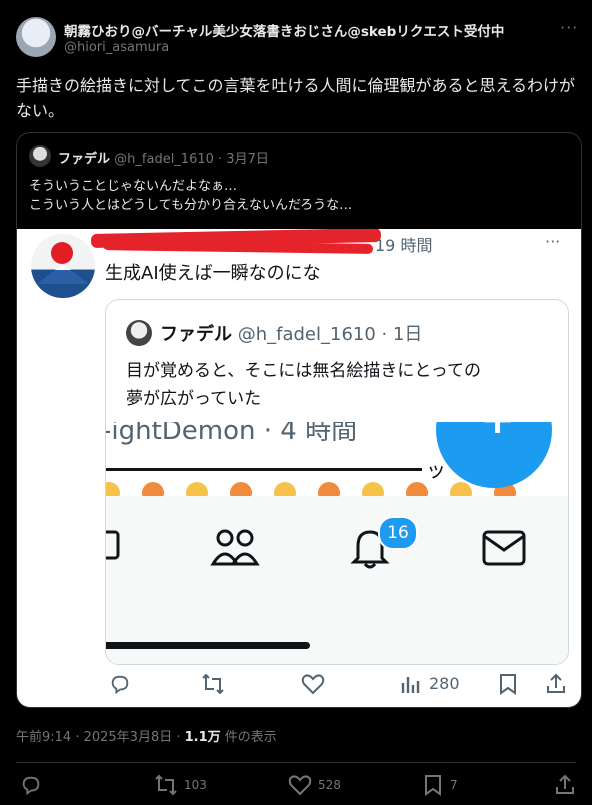  I want to click on screenshot-retweet-icon, so click(213, 684).